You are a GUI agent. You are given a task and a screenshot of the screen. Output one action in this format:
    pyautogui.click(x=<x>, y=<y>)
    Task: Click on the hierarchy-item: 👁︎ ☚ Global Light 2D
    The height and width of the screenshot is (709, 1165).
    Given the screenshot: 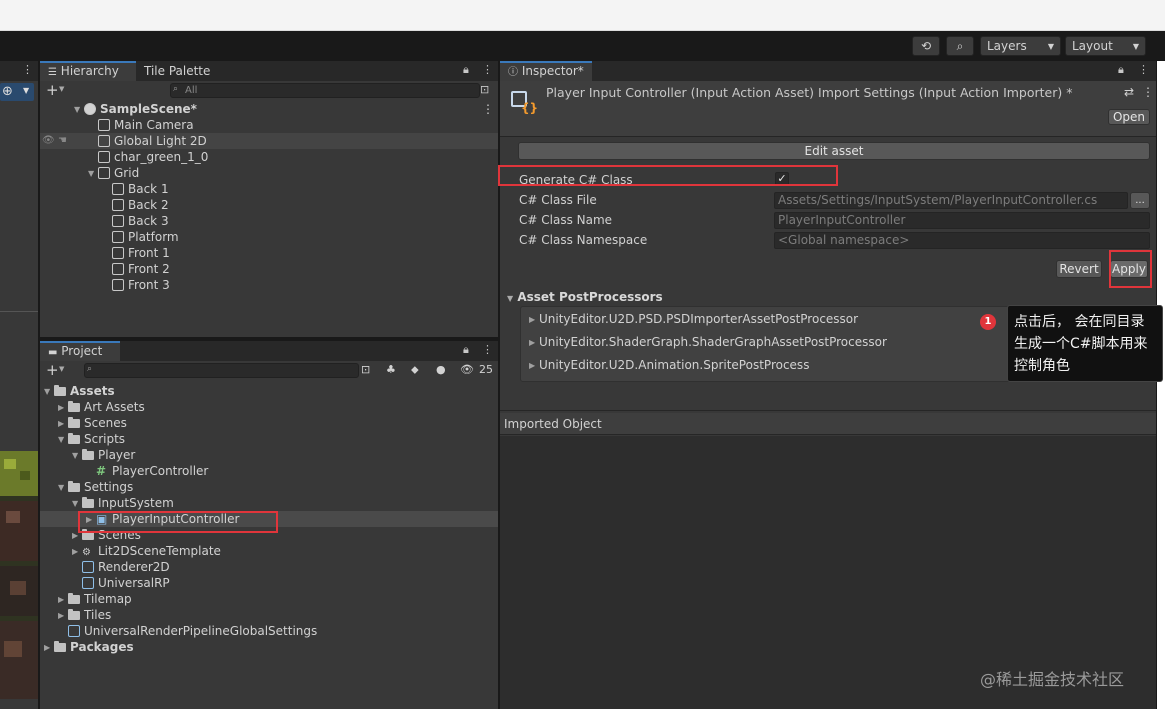 What is the action you would take?
    pyautogui.click(x=269, y=141)
    